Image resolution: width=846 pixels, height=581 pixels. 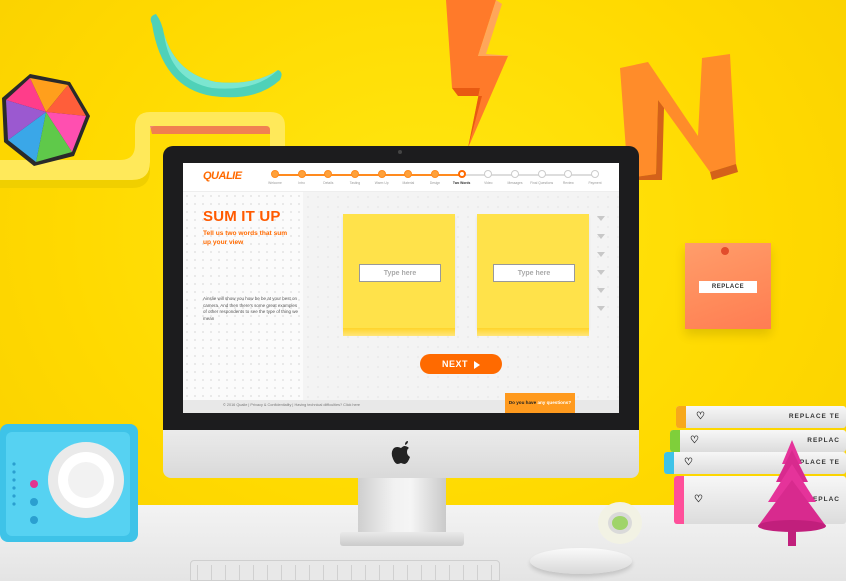 I want to click on progress-step: Details, so click(x=328, y=176).